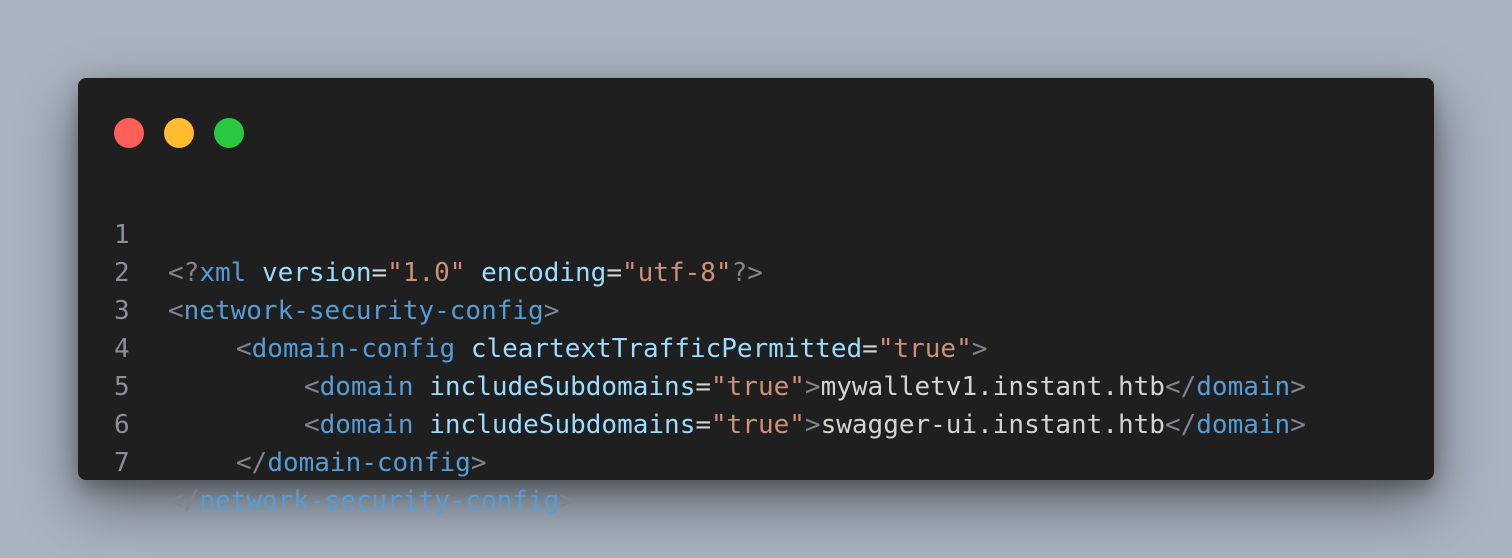  I want to click on tag-name: domain-config, so click(369, 463).